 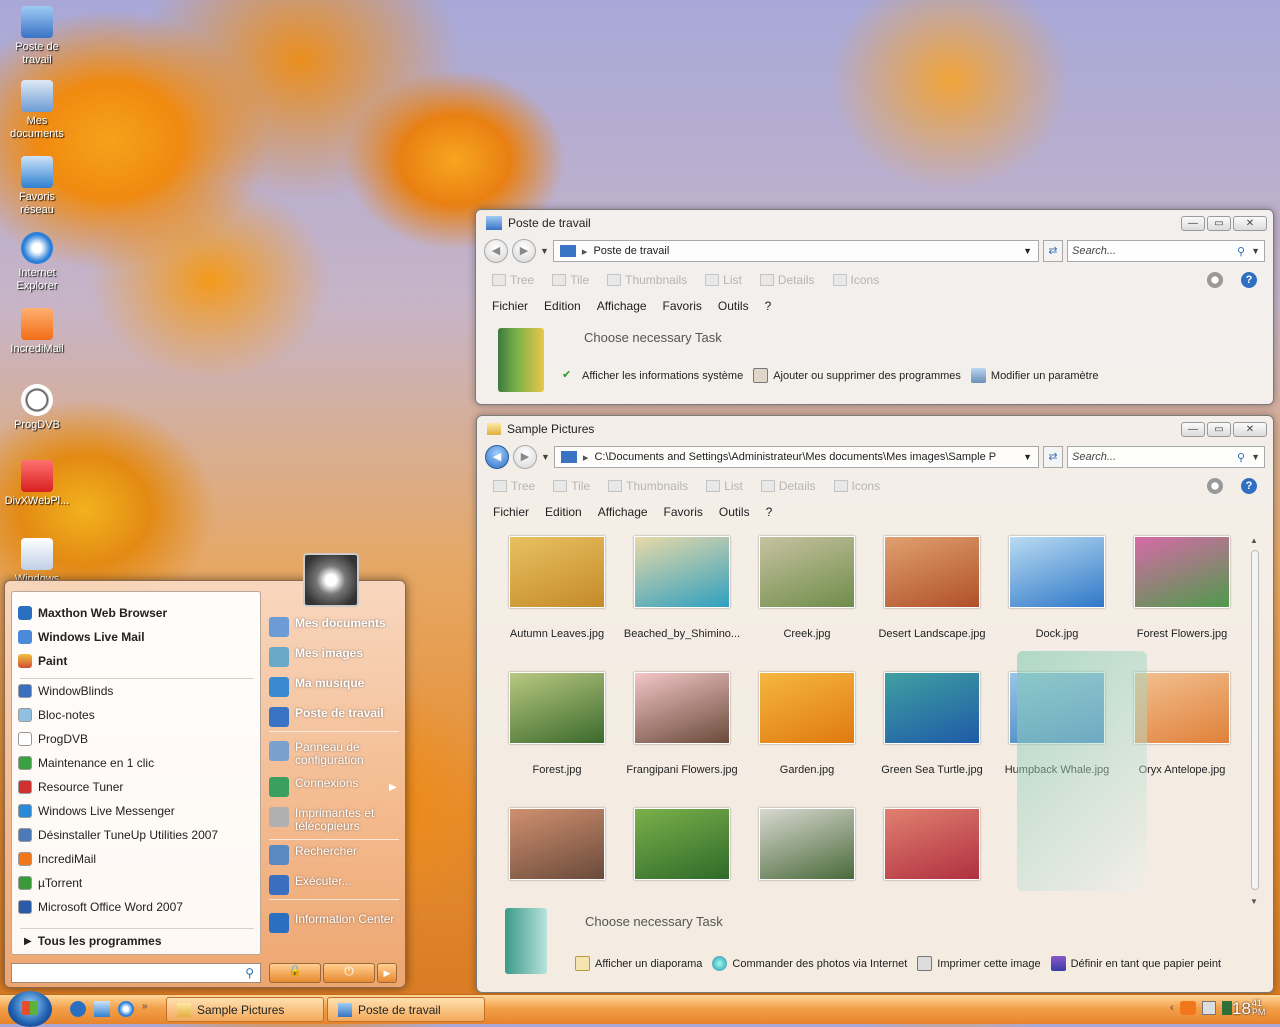 I want to click on program-maxthon: Maxthon Web Browser, so click(x=92, y=613).